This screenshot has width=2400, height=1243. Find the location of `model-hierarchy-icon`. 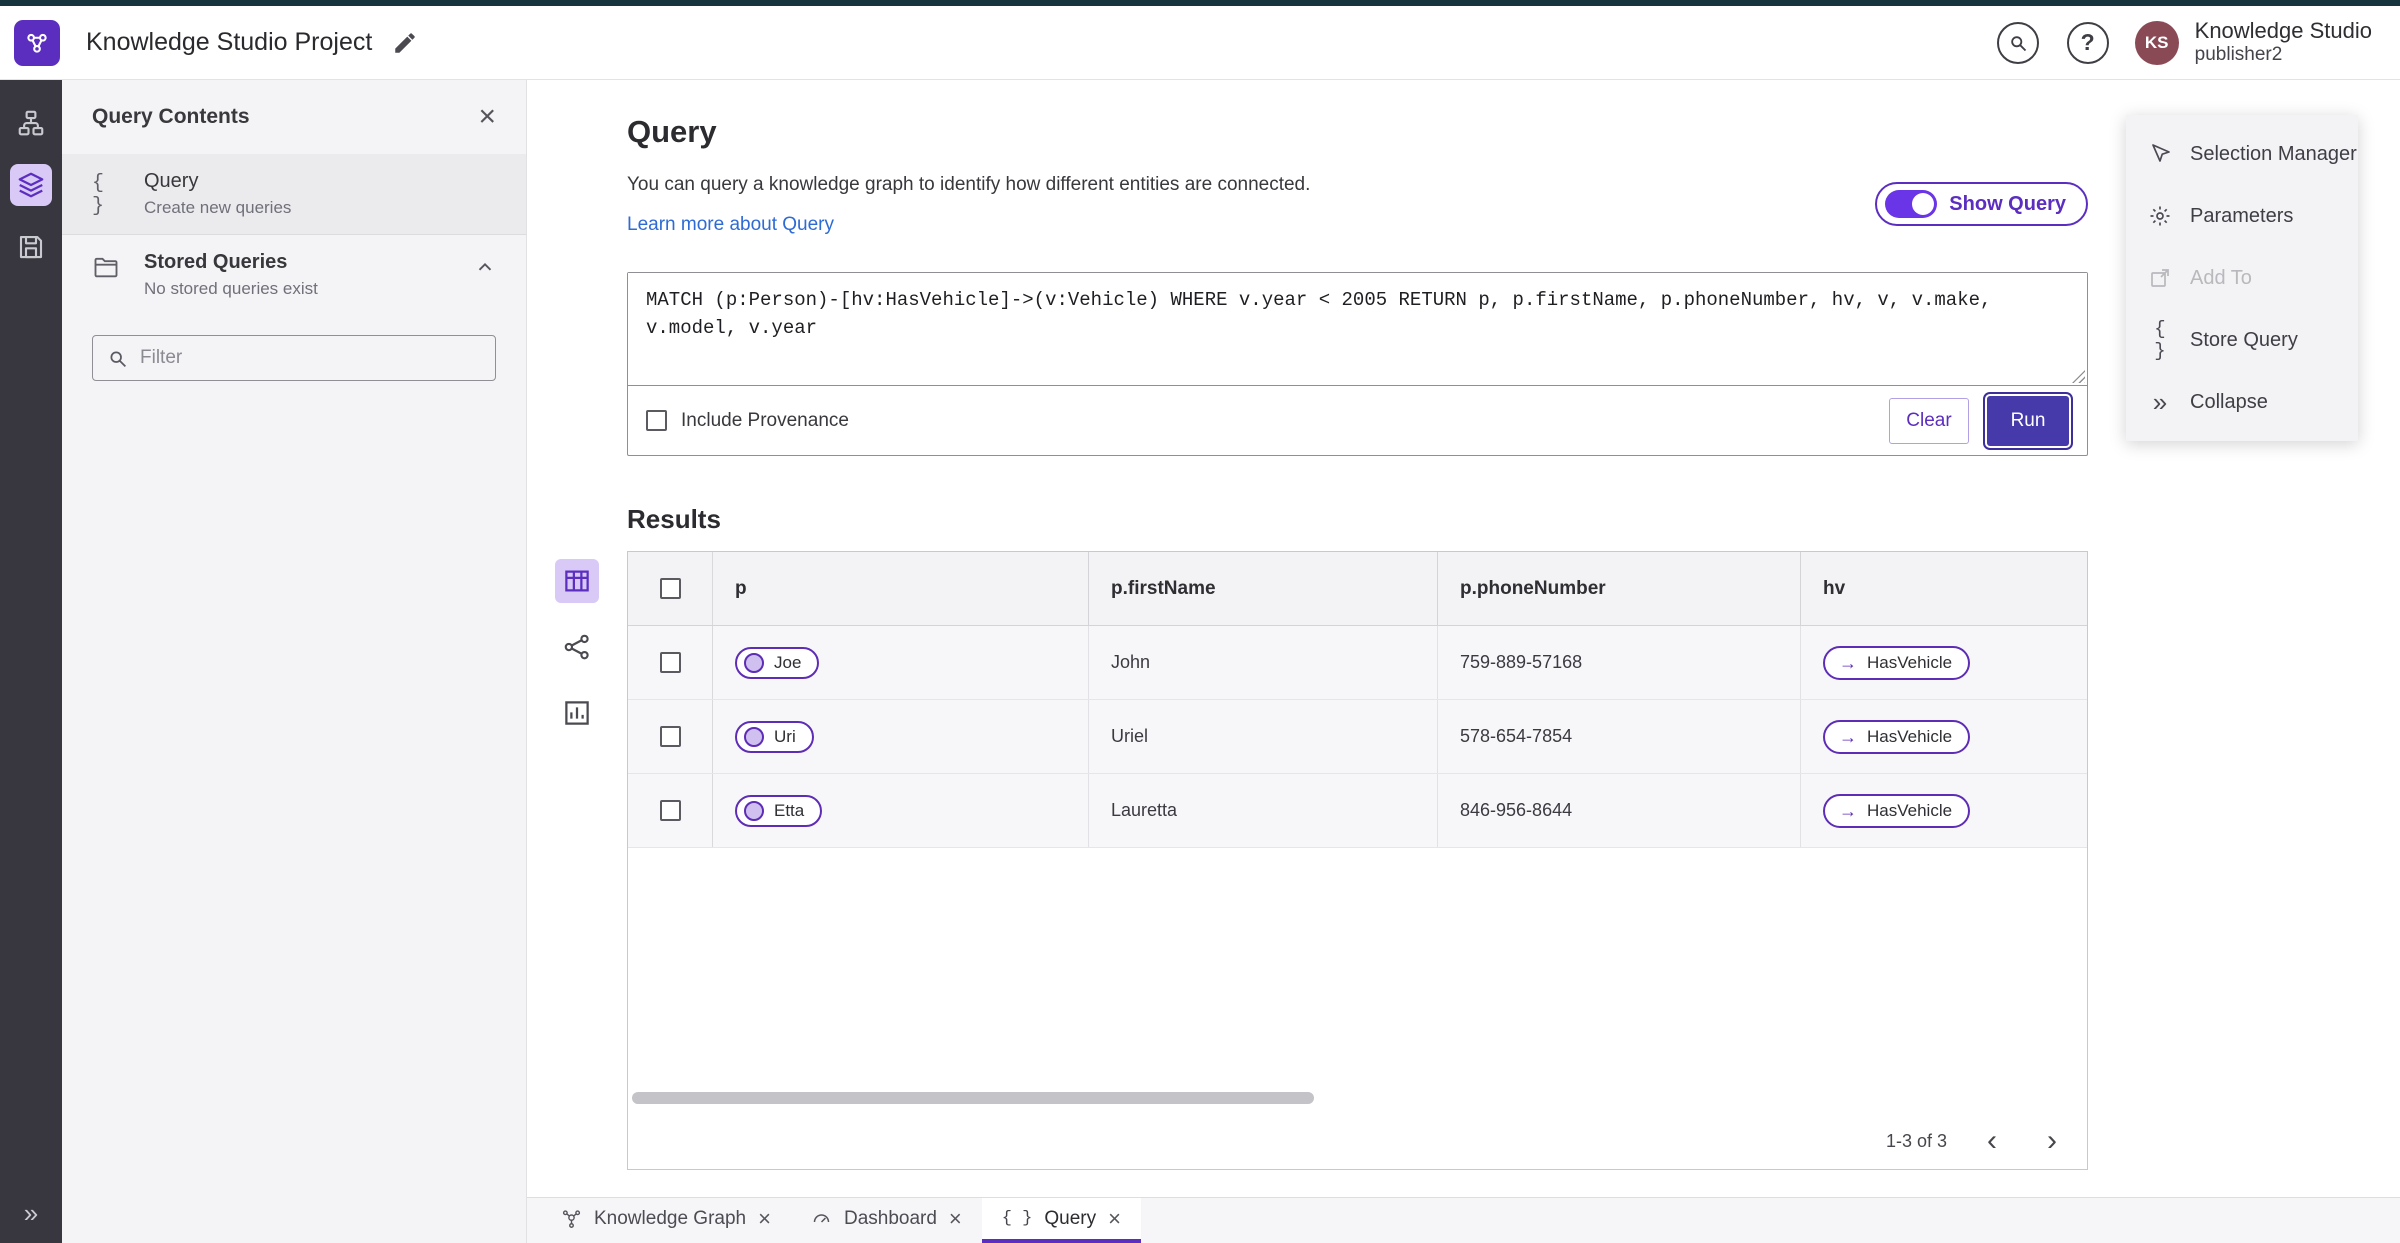

model-hierarchy-icon is located at coordinates (31, 123).